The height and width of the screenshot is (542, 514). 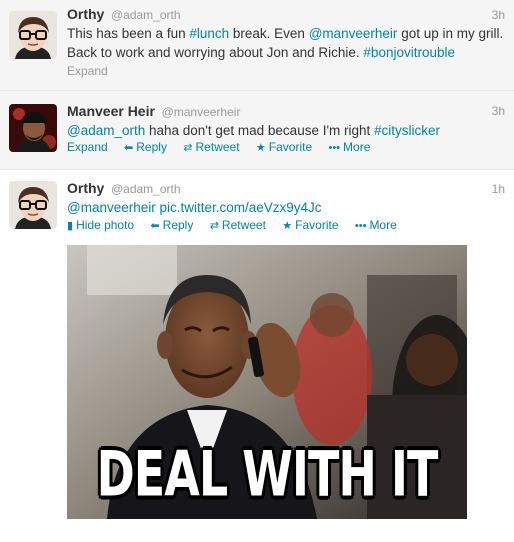 I want to click on author-name: Manveer Heir, so click(x=111, y=111).